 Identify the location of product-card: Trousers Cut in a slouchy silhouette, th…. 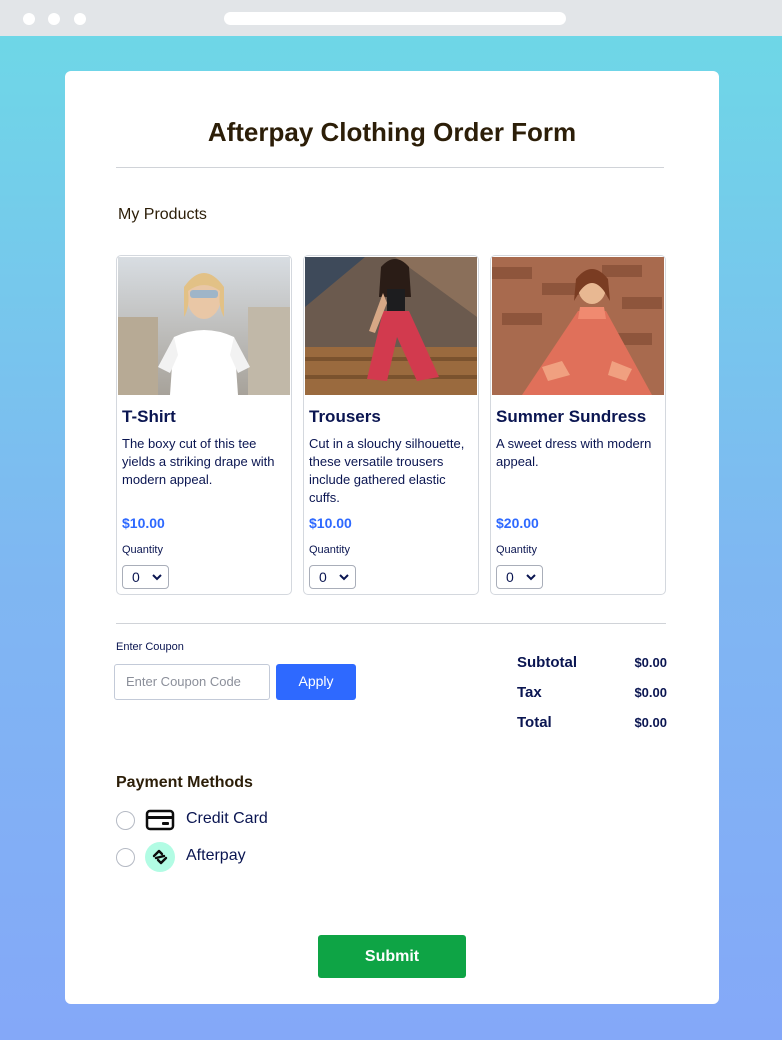
(391, 425).